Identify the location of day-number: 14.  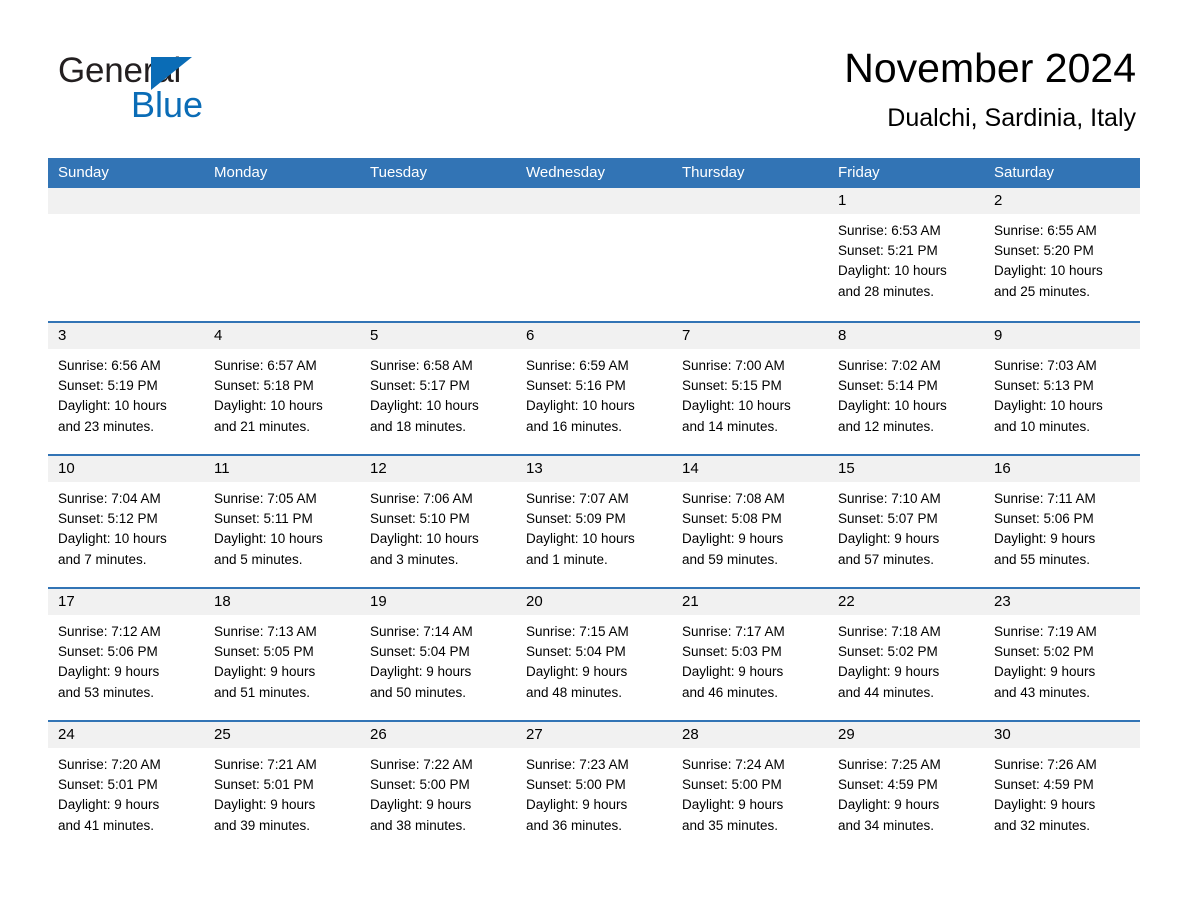
(750, 469).